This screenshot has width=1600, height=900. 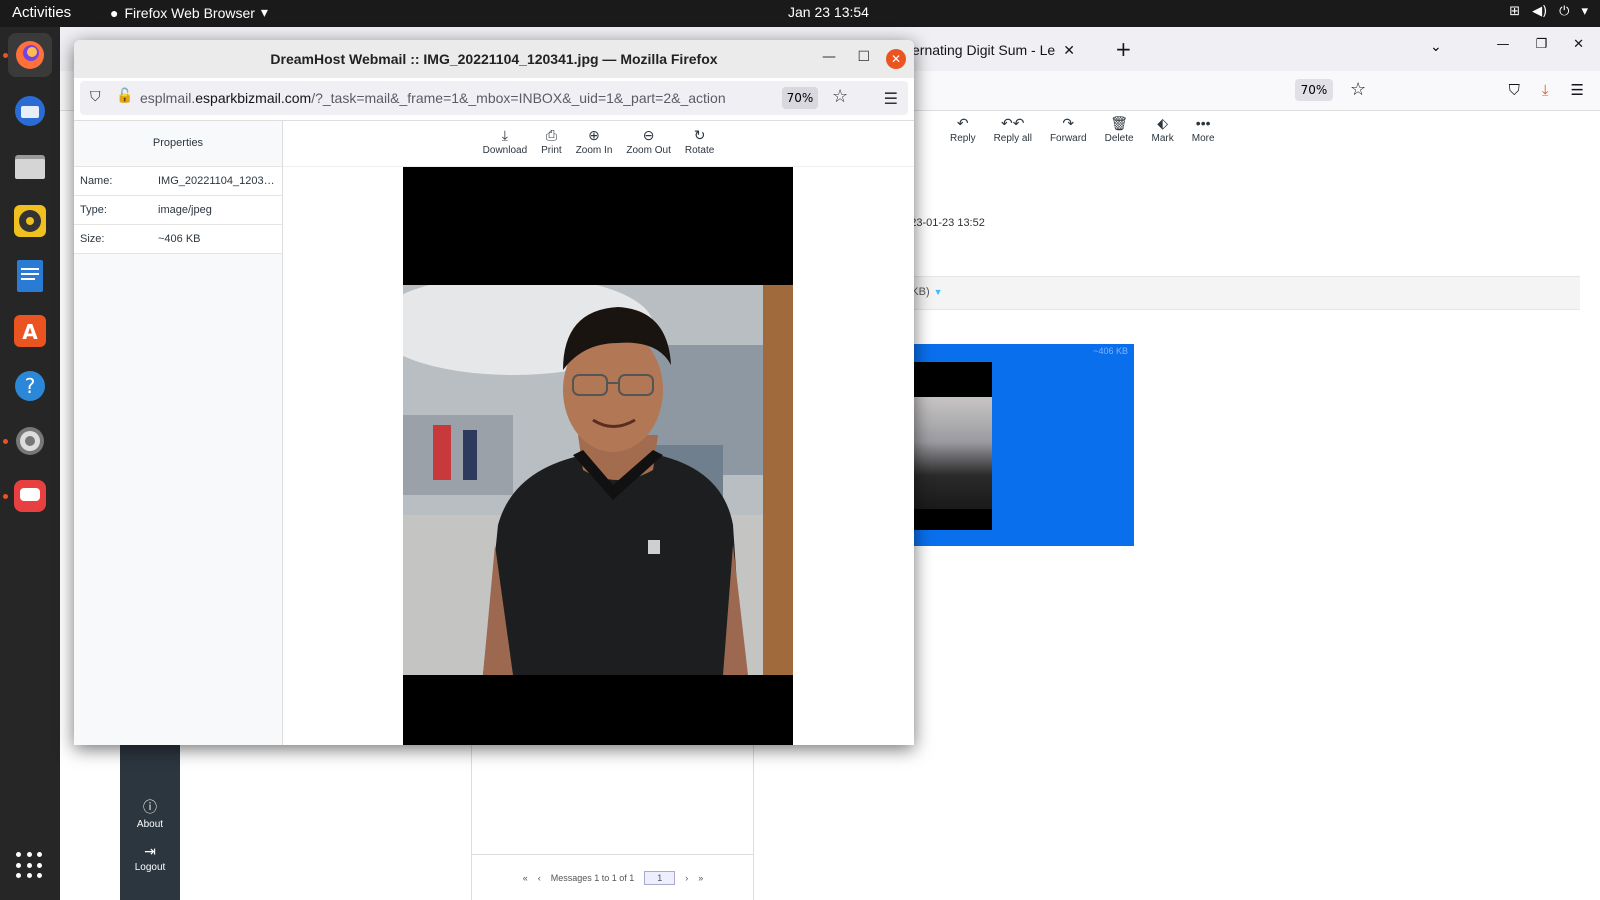 What do you see at coordinates (1203, 138) in the screenshot?
I see `more-label: More` at bounding box center [1203, 138].